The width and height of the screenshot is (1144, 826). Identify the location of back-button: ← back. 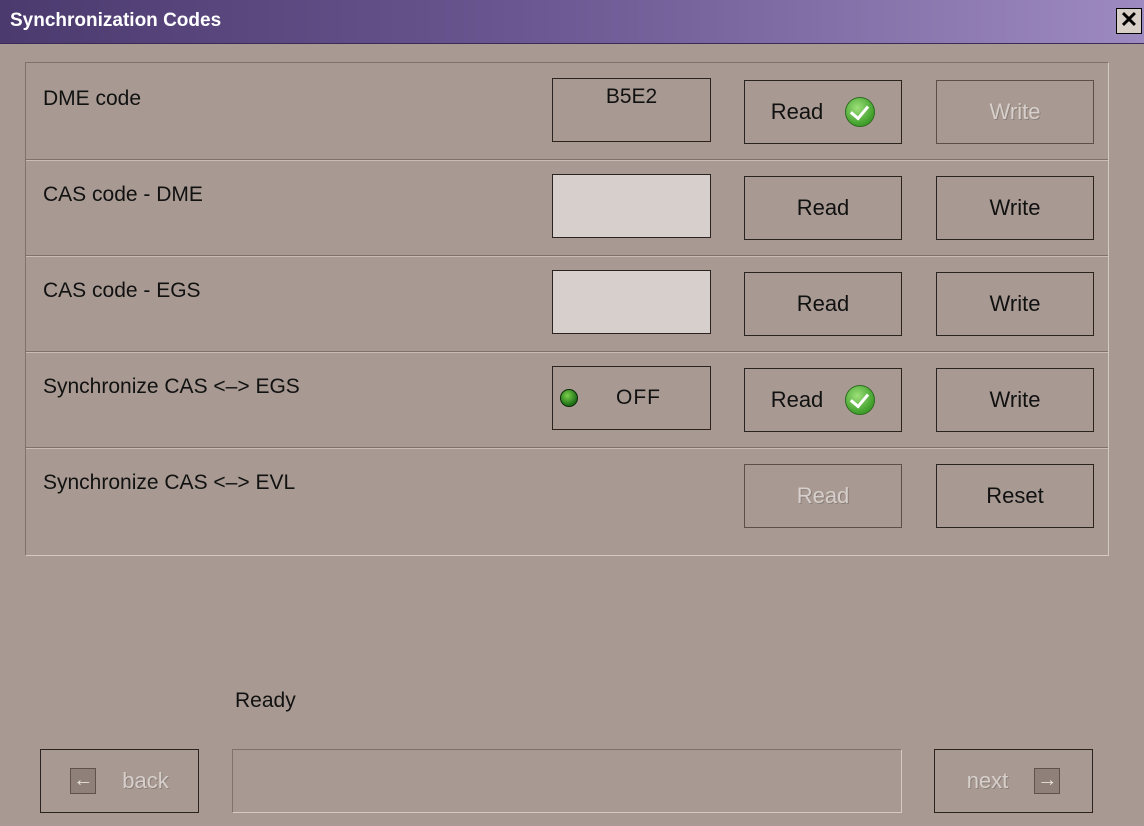
(119, 781).